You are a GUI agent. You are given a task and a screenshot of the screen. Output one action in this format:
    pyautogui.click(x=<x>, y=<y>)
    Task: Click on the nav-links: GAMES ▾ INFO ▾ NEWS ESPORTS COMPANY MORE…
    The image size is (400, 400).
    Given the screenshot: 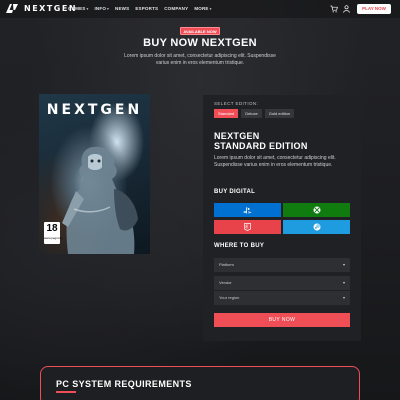 What is the action you would take?
    pyautogui.click(x=140, y=8)
    